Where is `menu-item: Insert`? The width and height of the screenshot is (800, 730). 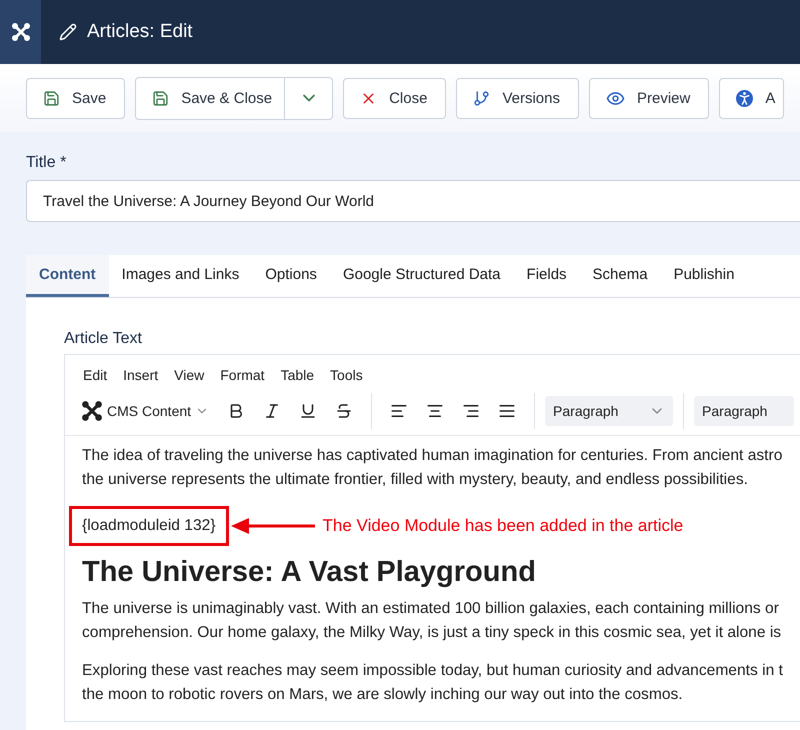
menu-item: Insert is located at coordinates (140, 375).